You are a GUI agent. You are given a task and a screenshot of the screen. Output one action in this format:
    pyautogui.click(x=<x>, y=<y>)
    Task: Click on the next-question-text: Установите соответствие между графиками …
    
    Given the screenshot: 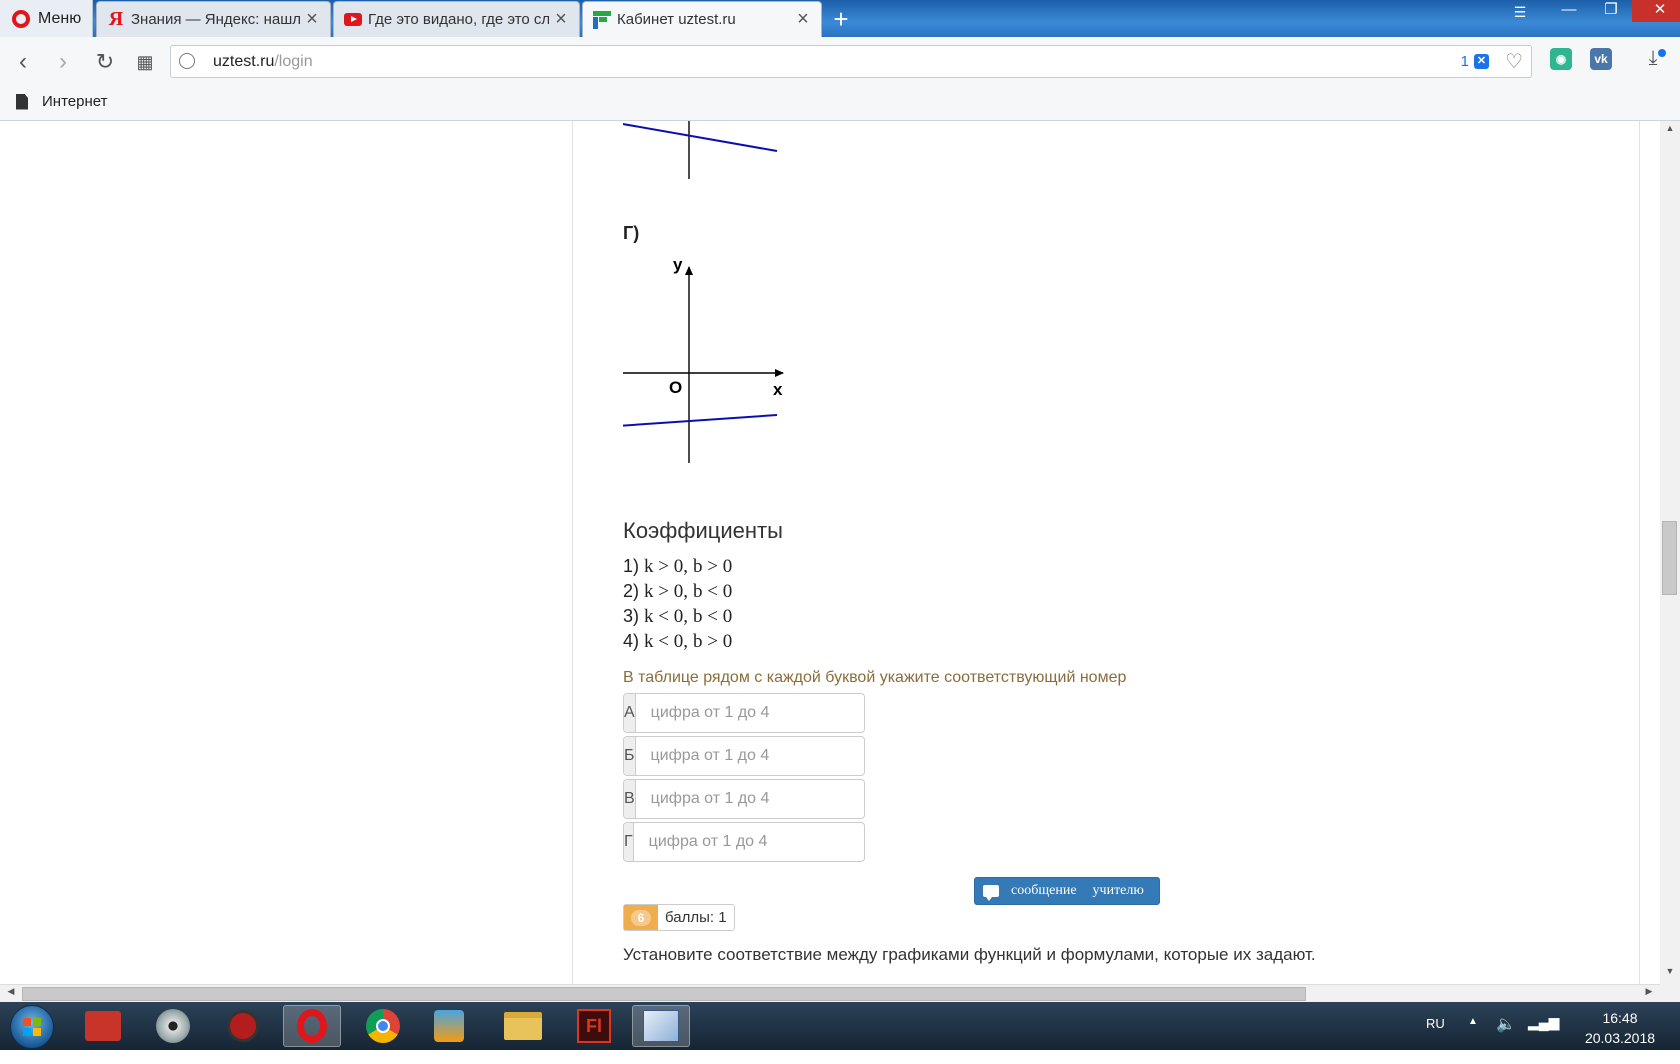 What is the action you would take?
    pyautogui.click(x=969, y=954)
    